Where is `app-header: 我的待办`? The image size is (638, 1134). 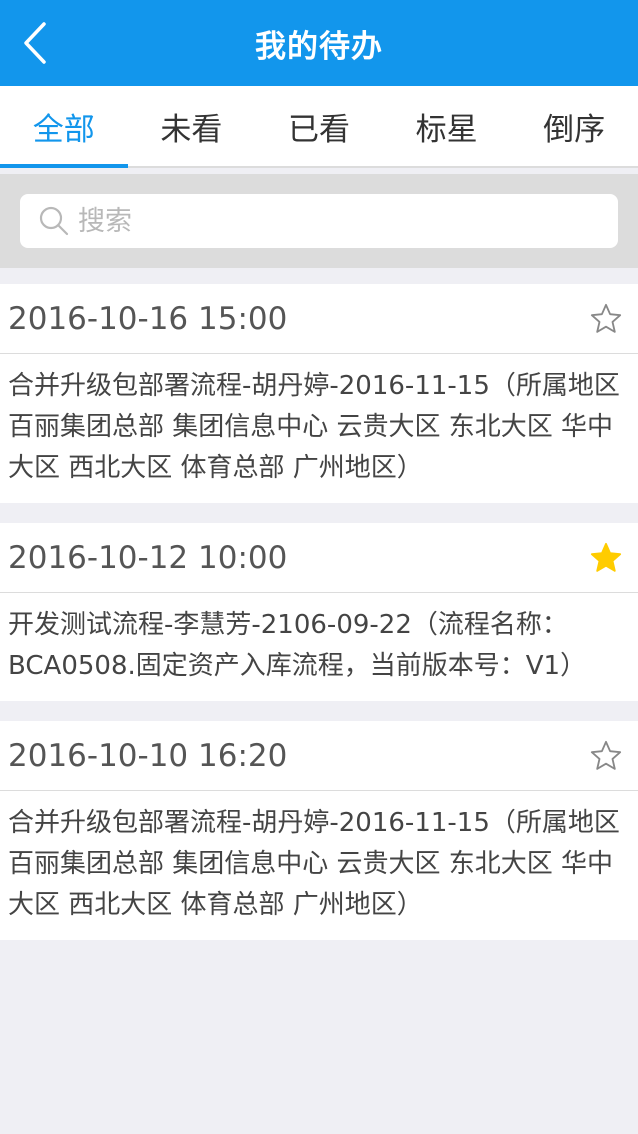
app-header: 我的待办 is located at coordinates (319, 43).